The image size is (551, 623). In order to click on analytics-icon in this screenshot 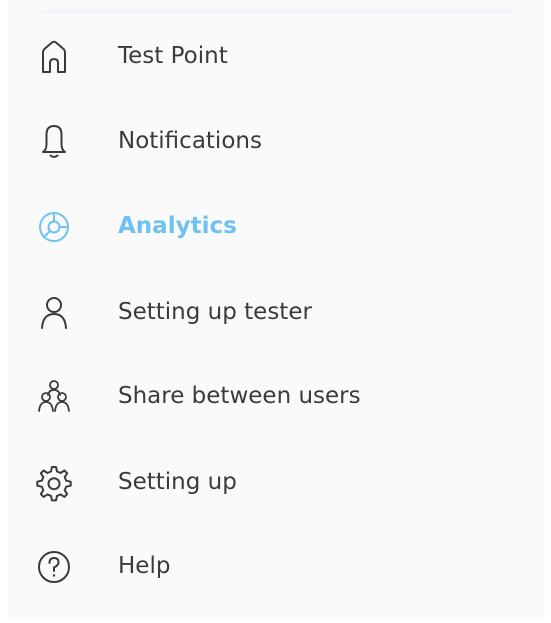, I will do `click(54, 226)`.